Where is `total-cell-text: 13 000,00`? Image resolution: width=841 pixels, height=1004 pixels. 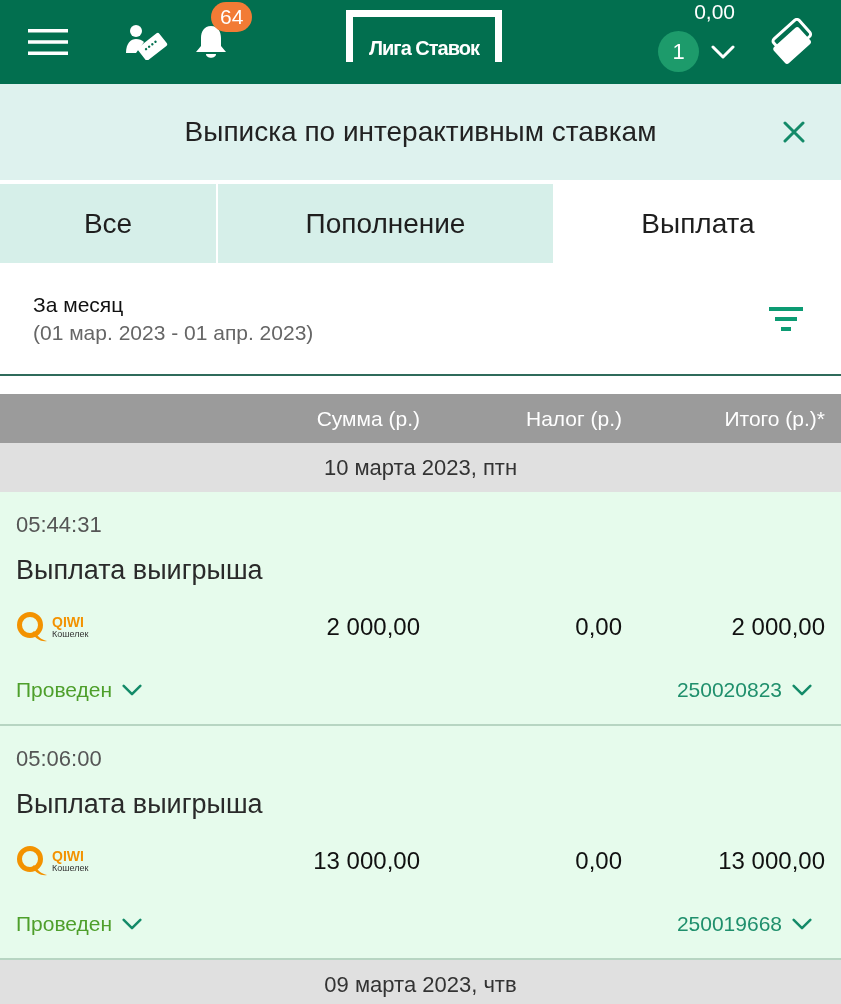
total-cell-text: 13 000,00 is located at coordinates (771, 861).